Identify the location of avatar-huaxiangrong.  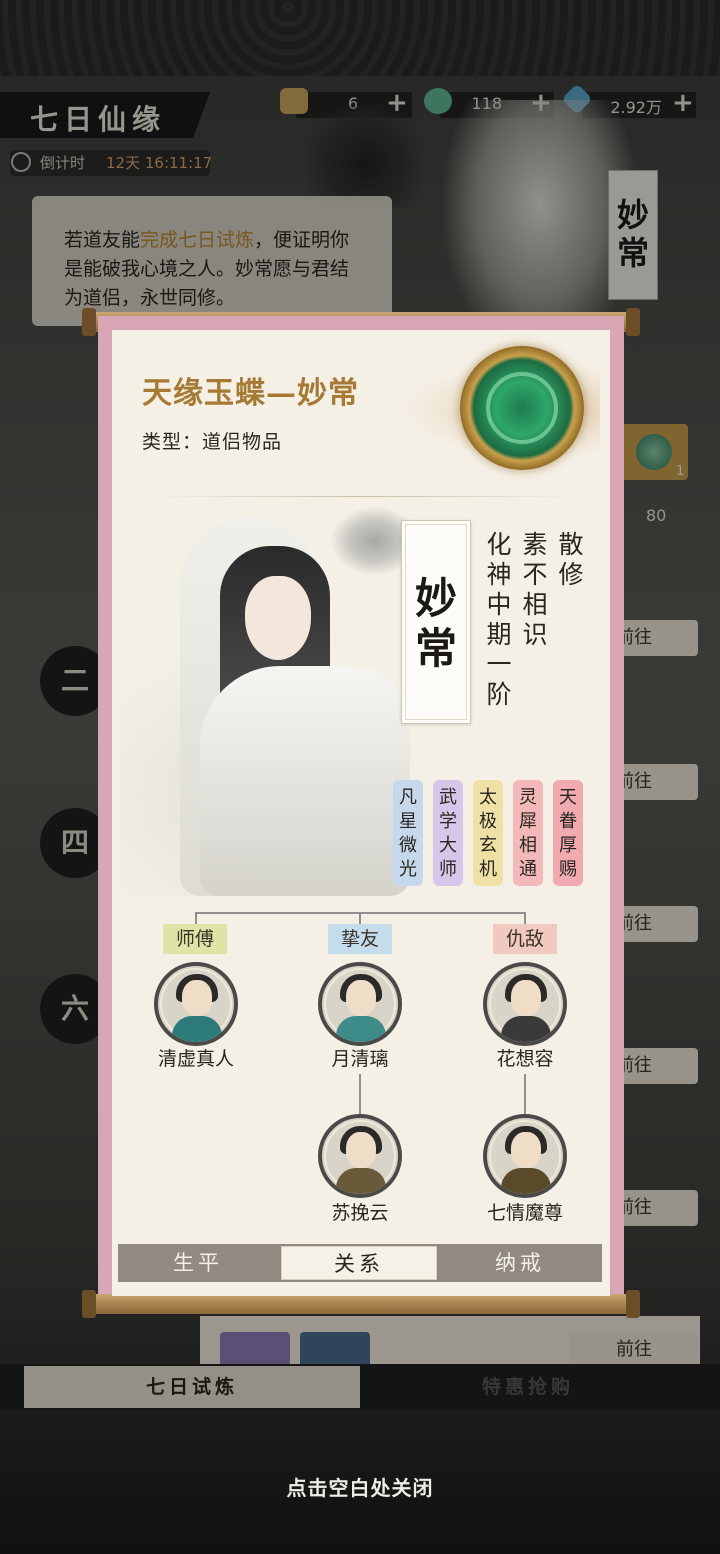
(525, 1004).